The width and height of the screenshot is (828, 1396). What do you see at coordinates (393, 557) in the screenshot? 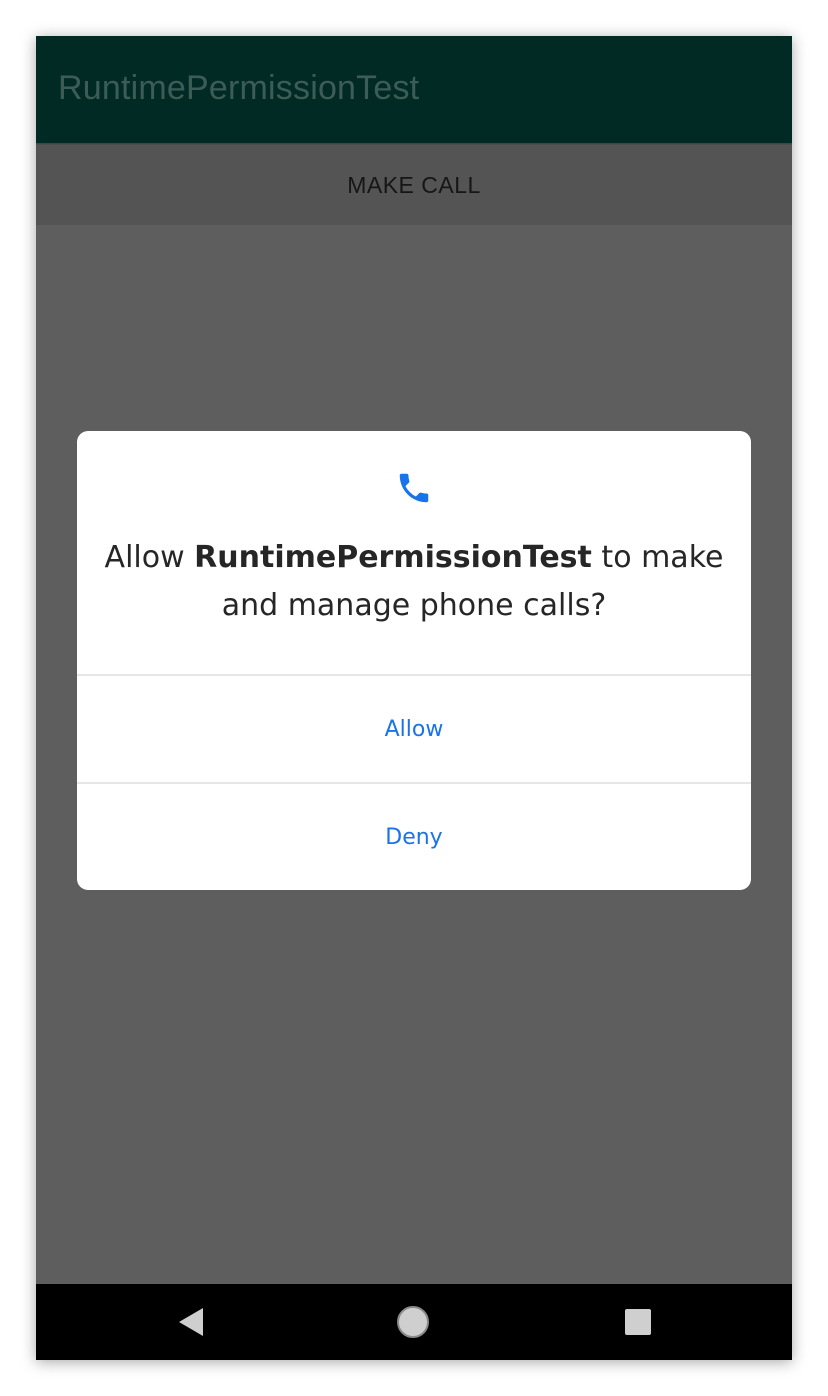
I see `permission-app-name: RuntimePermissionTest` at bounding box center [393, 557].